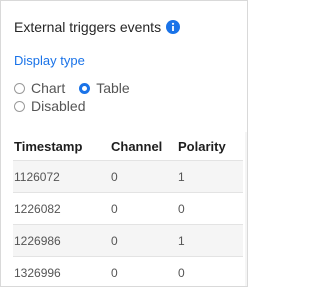 The width and height of the screenshot is (320, 287). What do you see at coordinates (49, 60) in the screenshot?
I see `display-type-label: Display type` at bounding box center [49, 60].